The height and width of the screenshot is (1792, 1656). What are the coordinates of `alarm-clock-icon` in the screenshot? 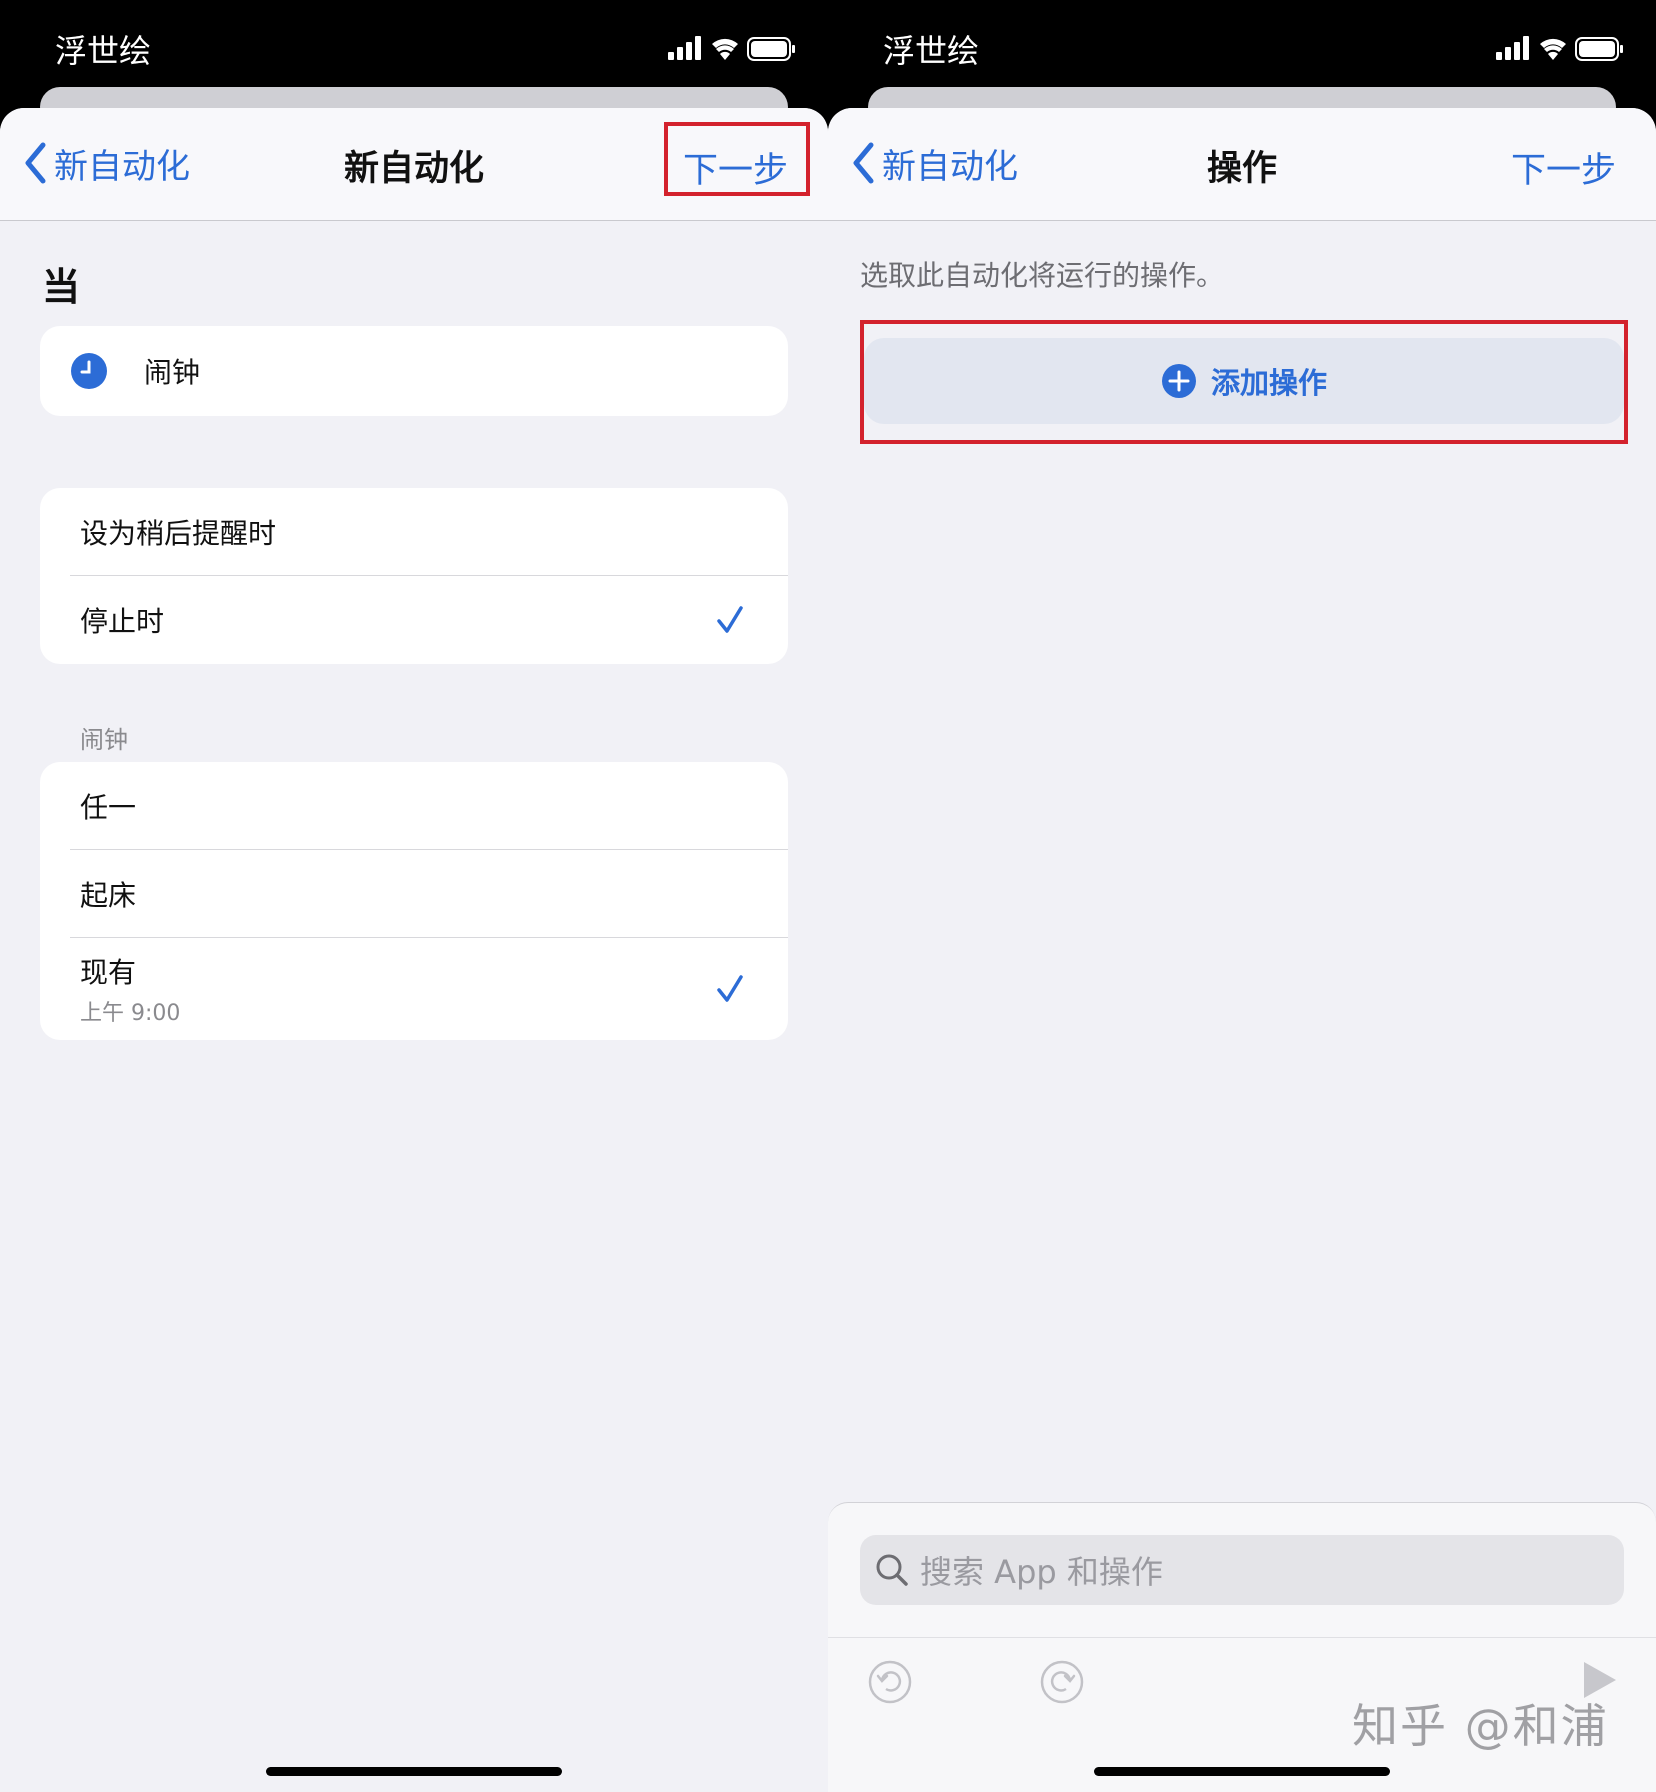 It's located at (89, 371).